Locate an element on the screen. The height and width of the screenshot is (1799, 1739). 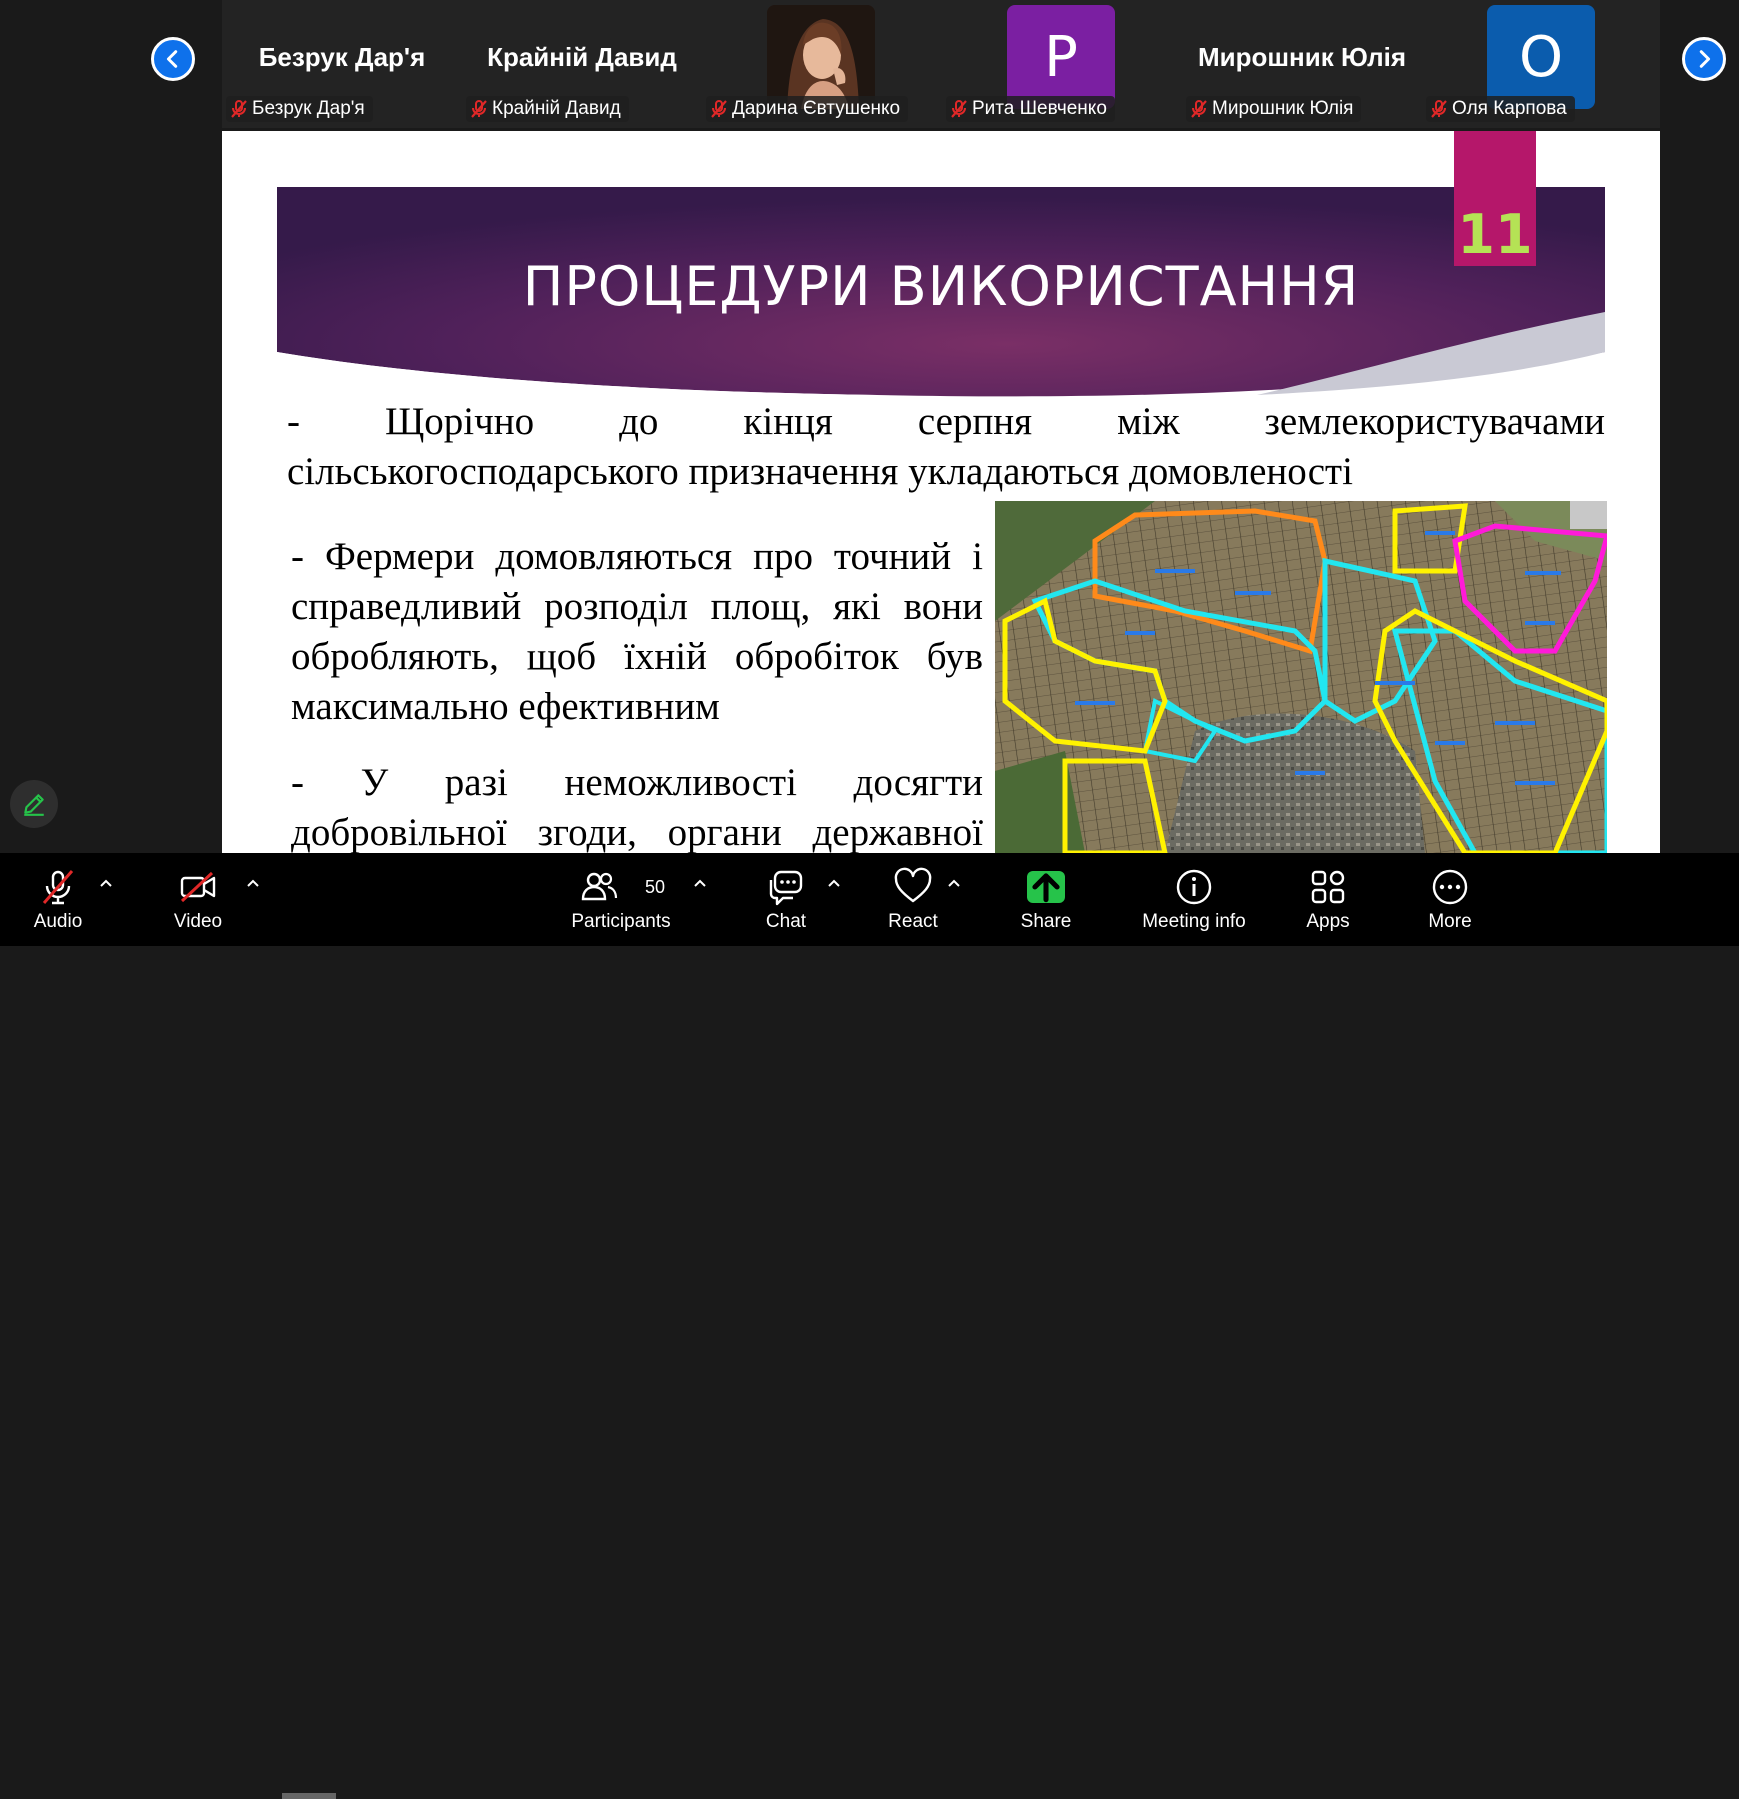
participant-label-text: Дарина Євтушенко is located at coordinates (816, 108).